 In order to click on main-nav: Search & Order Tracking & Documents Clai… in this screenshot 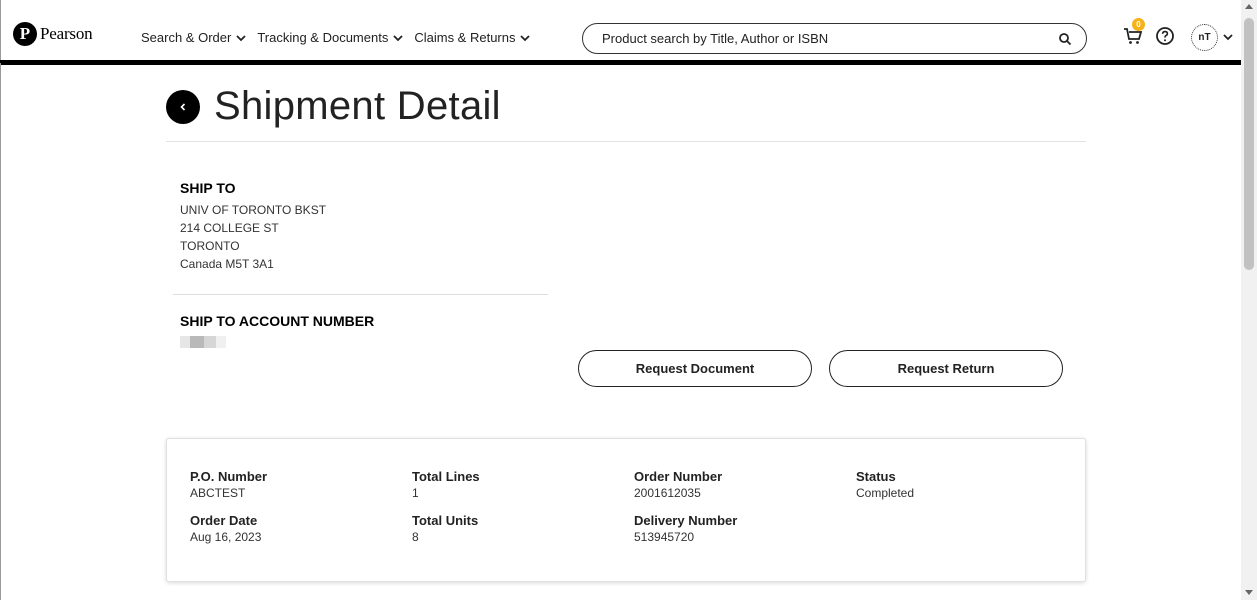, I will do `click(341, 37)`.